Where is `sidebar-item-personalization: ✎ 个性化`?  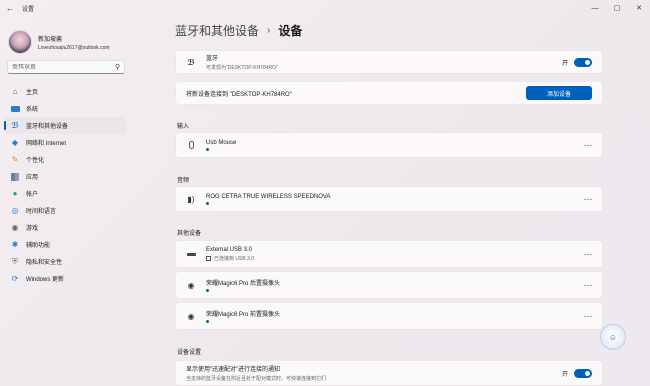 sidebar-item-personalization: ✎ 个性化 is located at coordinates (65, 159).